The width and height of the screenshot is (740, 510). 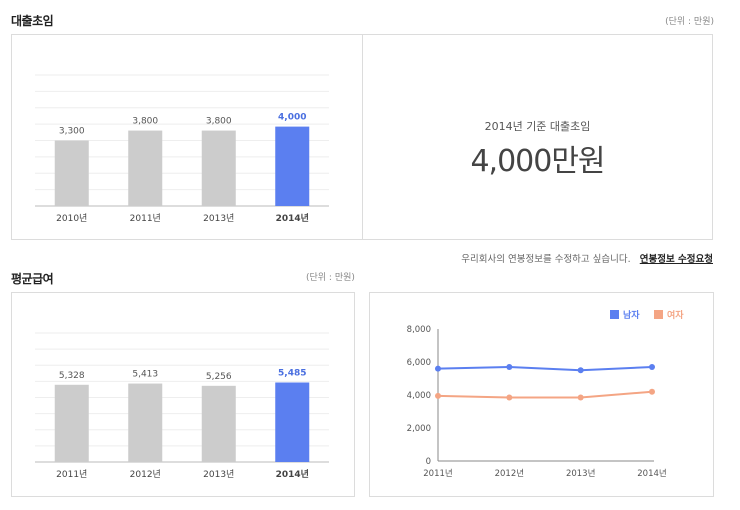 I want to click on bar-value-label: 5,413, so click(x=145, y=375).